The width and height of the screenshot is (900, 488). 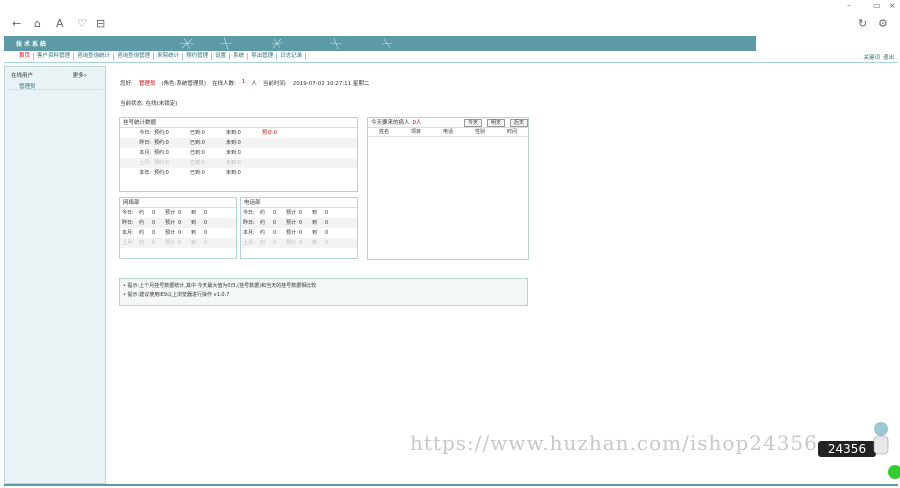 What do you see at coordinates (417, 122) in the screenshot?
I see `patient-count: 0人` at bounding box center [417, 122].